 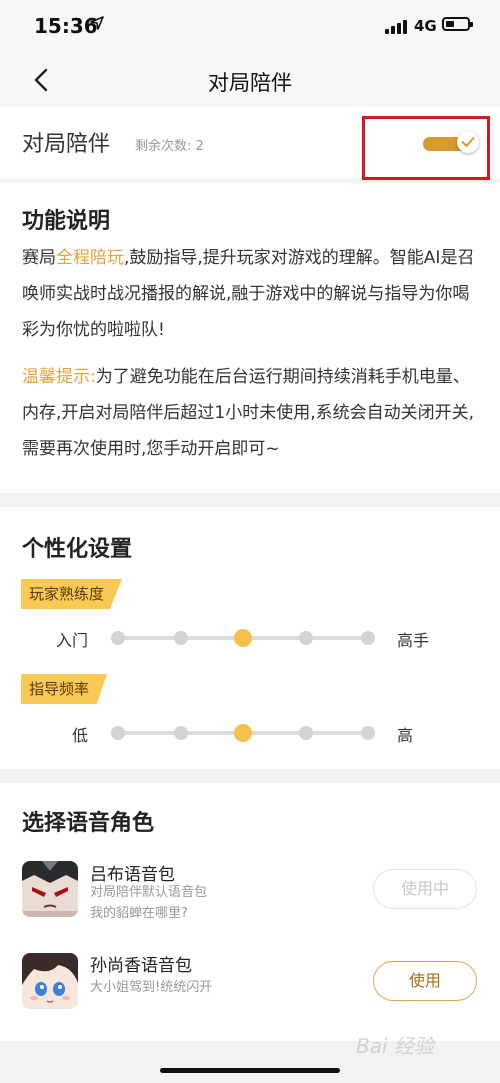 What do you see at coordinates (413, 640) in the screenshot?
I see `skill-max-label: 高手` at bounding box center [413, 640].